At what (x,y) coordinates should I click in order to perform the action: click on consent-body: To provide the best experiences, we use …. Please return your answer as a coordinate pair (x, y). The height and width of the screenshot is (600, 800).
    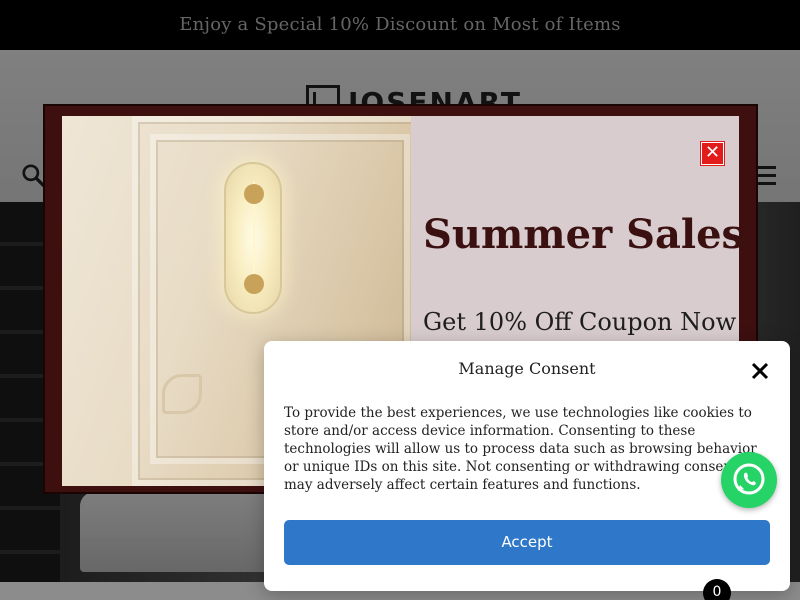
    Looking at the image, I should click on (520, 449).